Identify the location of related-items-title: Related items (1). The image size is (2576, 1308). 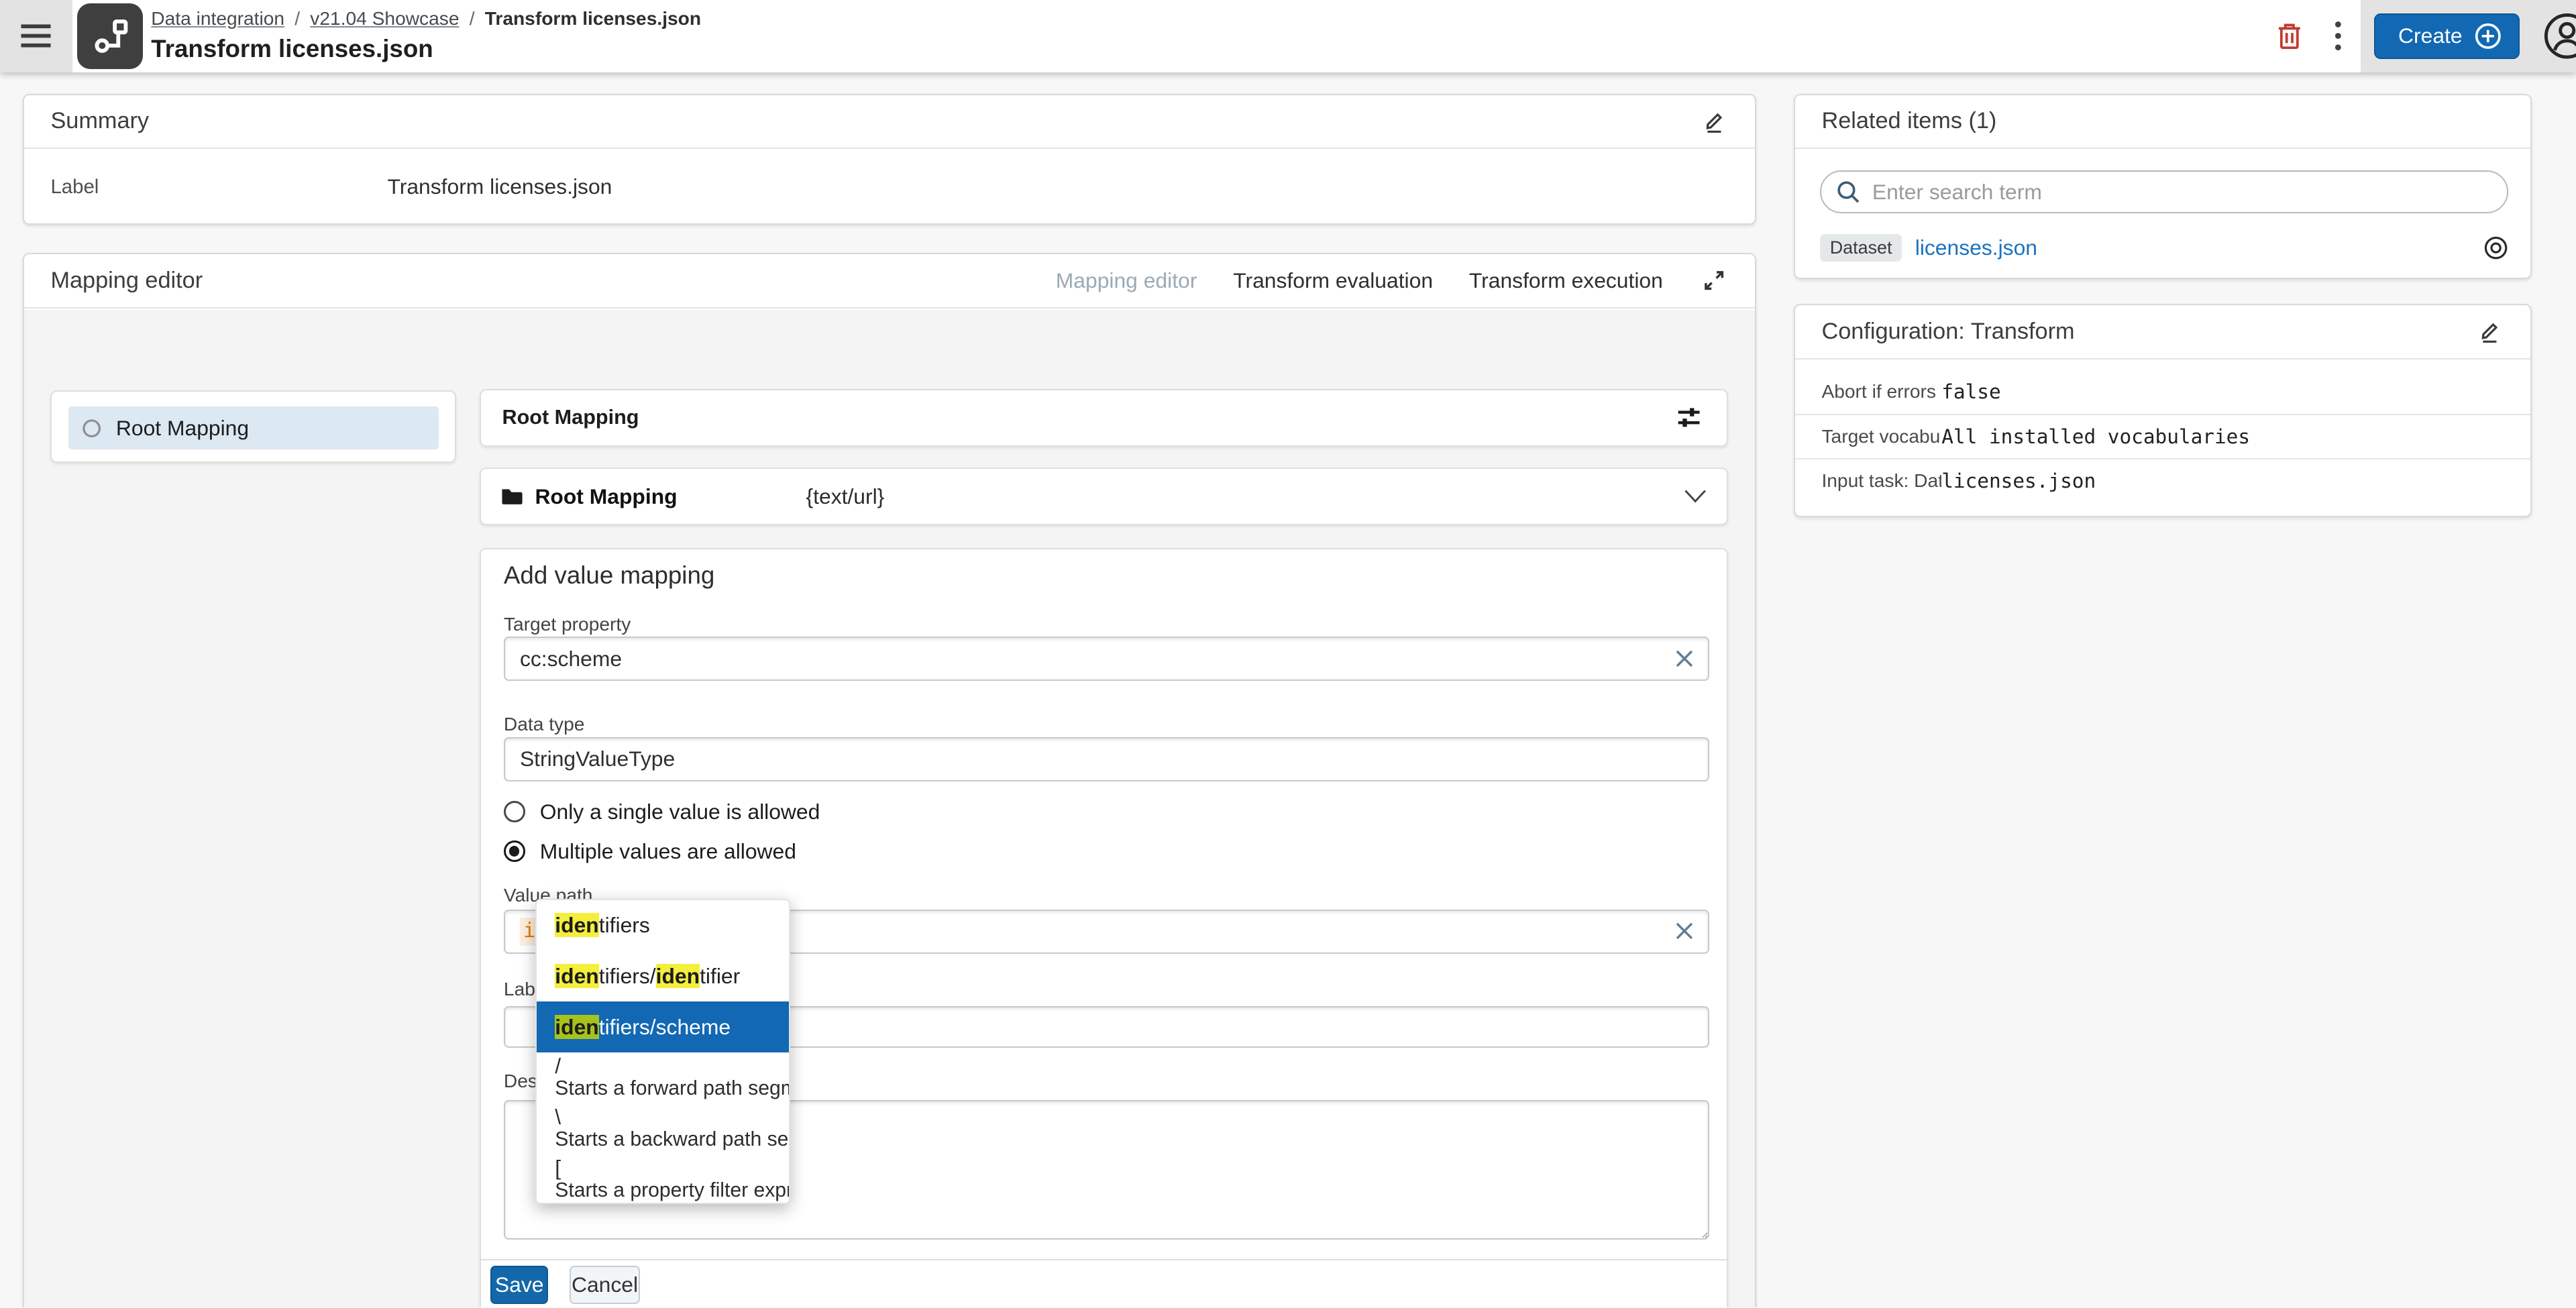
(1909, 121).